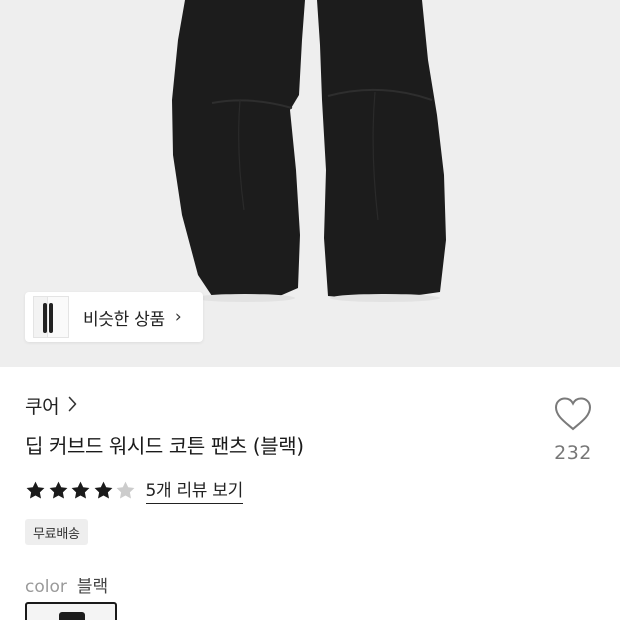 The width and height of the screenshot is (620, 620). I want to click on color-option: color 블랙, so click(66, 584).